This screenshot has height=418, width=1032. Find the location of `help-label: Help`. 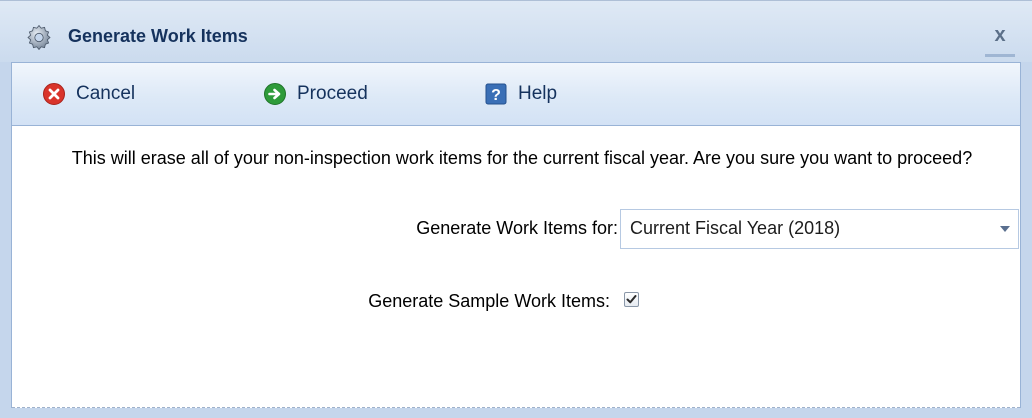

help-label: Help is located at coordinates (538, 93).